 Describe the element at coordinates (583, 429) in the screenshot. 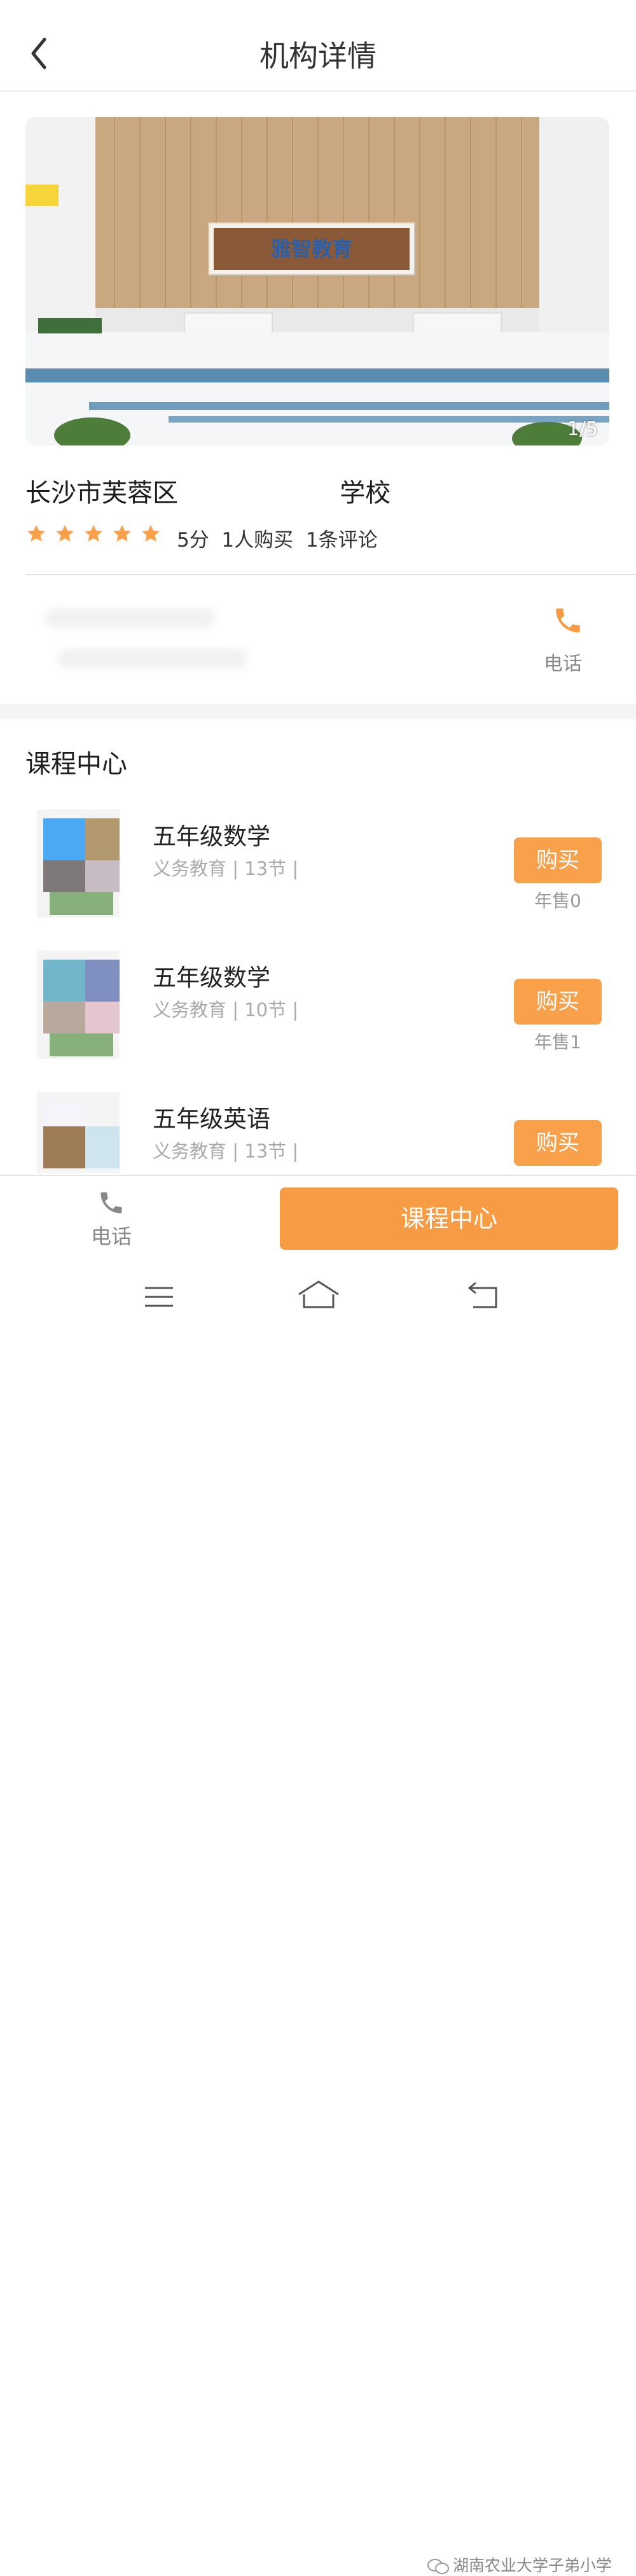

I see `carousel-counter: 1/5` at that location.